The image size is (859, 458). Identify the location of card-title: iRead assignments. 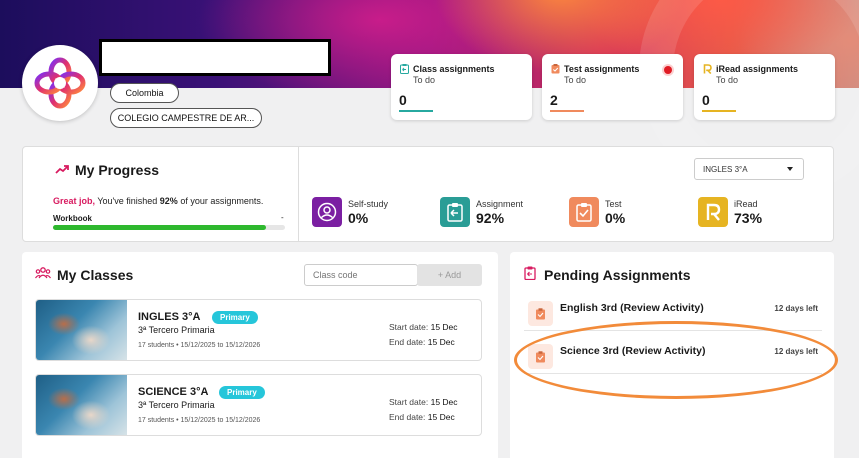
(757, 69).